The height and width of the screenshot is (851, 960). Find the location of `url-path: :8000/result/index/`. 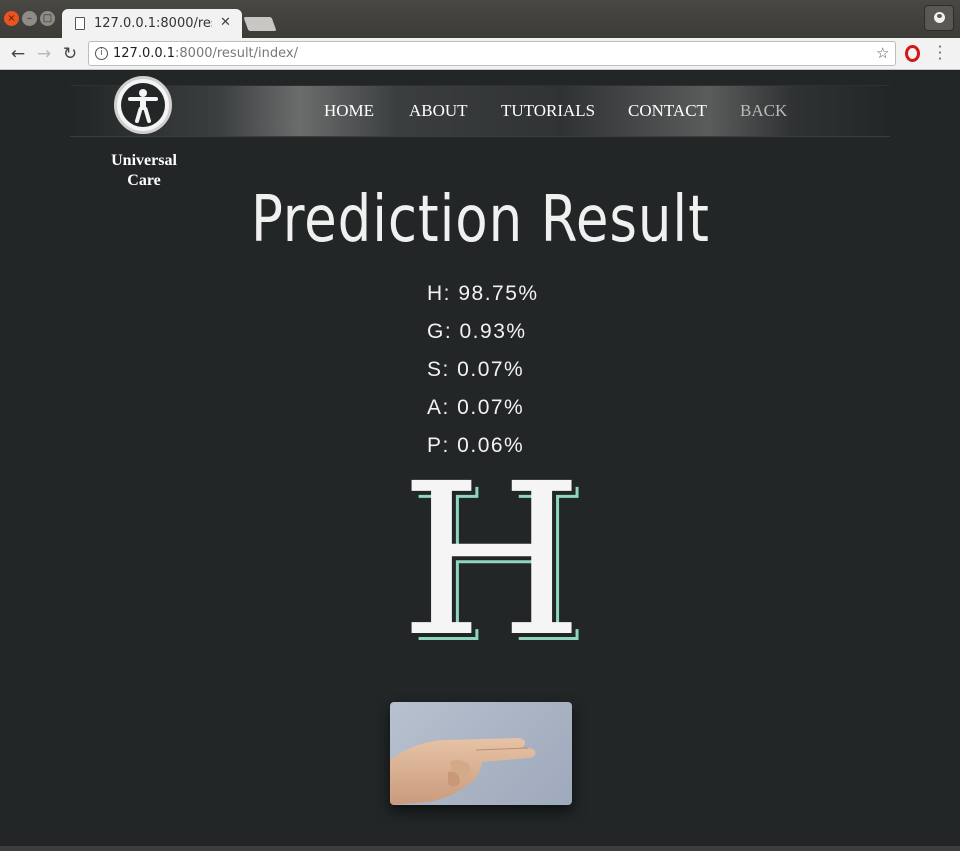

url-path: :8000/result/index/ is located at coordinates (236, 53).